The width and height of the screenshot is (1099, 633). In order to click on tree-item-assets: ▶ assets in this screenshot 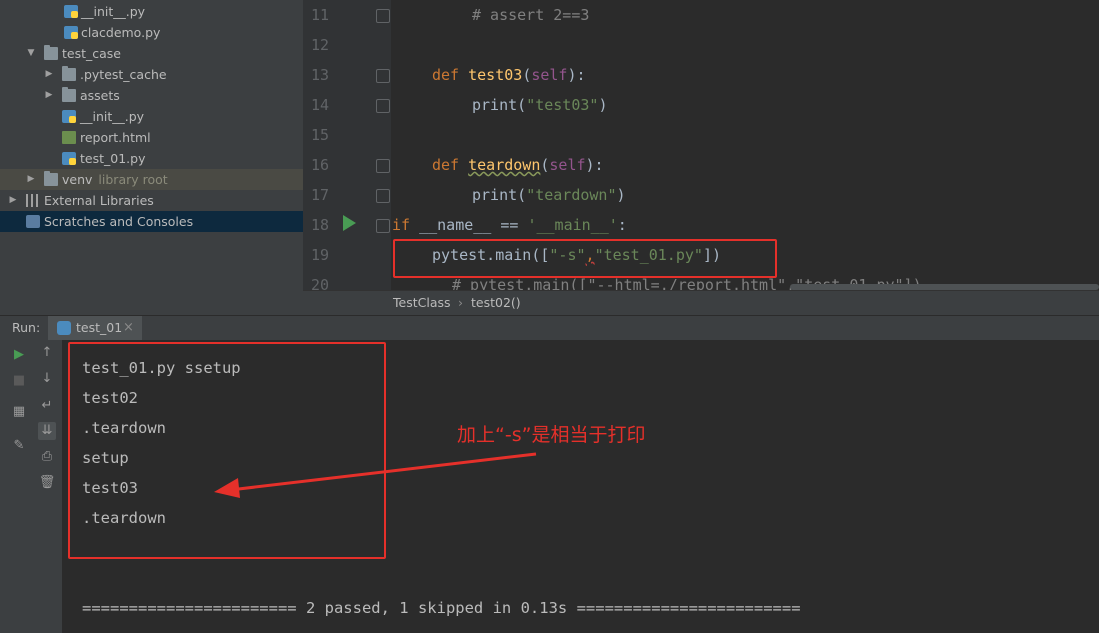, I will do `click(151, 95)`.